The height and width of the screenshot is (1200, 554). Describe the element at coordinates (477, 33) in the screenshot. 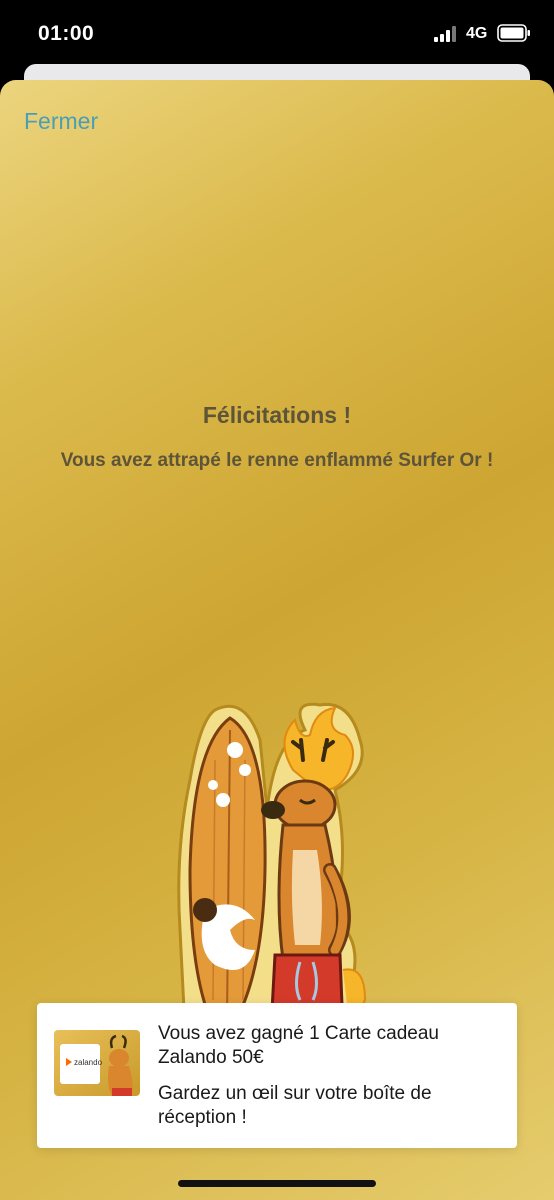

I see `network-label: 4G` at that location.